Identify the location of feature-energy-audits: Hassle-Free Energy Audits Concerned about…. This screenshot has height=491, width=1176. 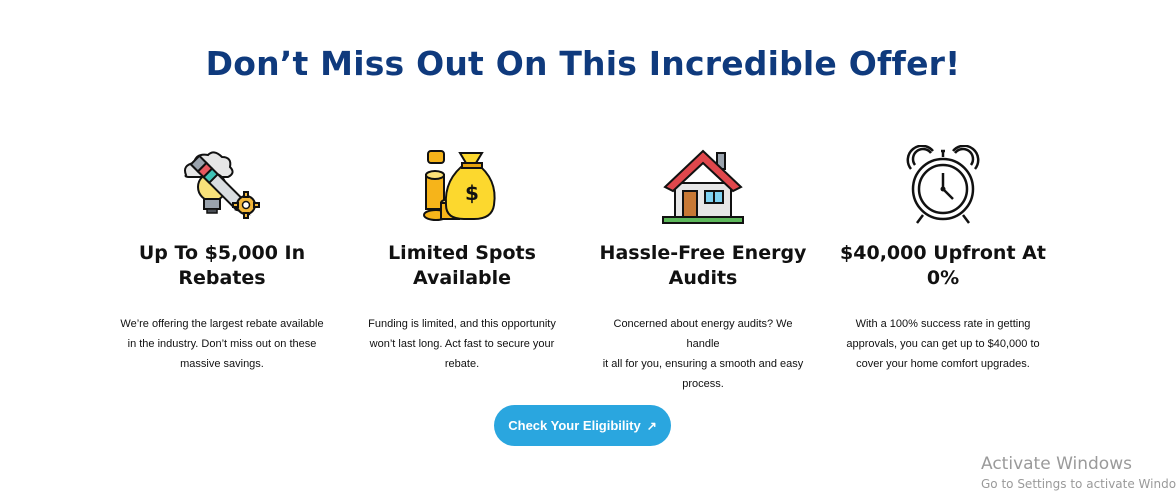
(703, 269).